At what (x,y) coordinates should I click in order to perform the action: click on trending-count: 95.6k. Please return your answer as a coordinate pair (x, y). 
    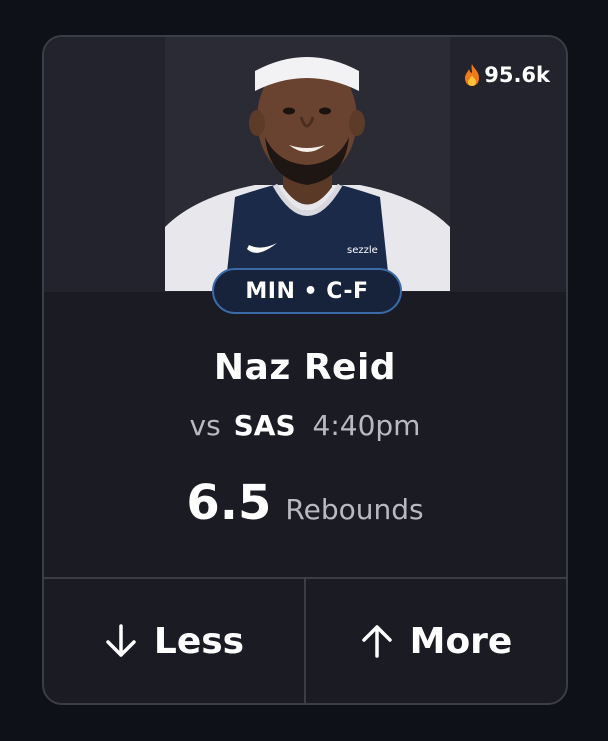
    Looking at the image, I should click on (506, 75).